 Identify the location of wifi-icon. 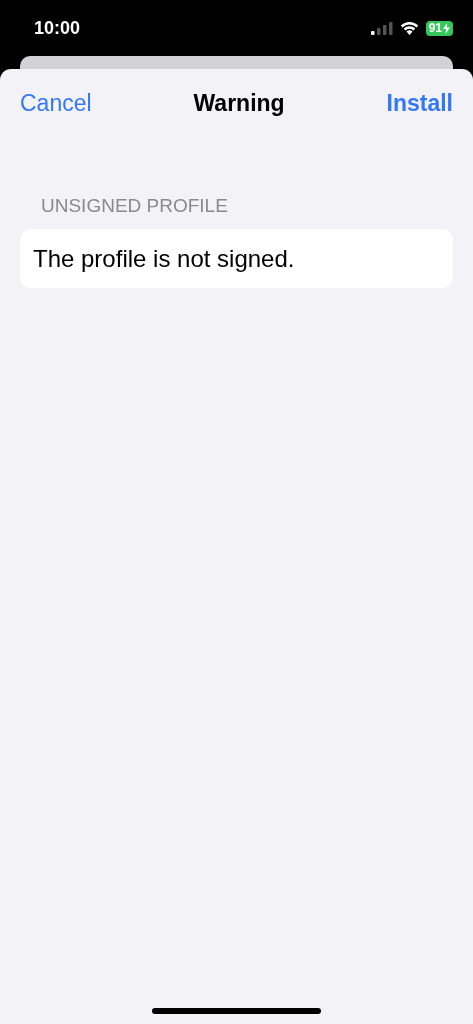
(409, 28).